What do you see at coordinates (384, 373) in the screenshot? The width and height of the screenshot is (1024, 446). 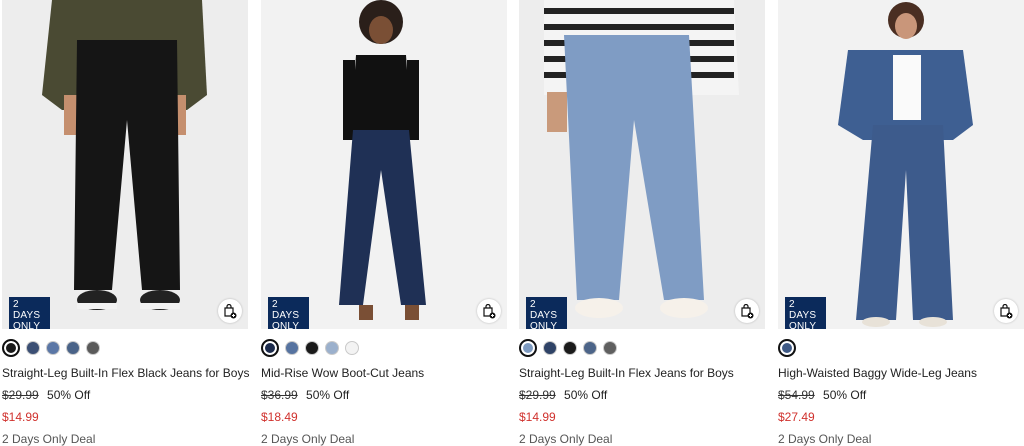 I see `product-title: Mid-Rise Wow Boot-Cut Jeans` at bounding box center [384, 373].